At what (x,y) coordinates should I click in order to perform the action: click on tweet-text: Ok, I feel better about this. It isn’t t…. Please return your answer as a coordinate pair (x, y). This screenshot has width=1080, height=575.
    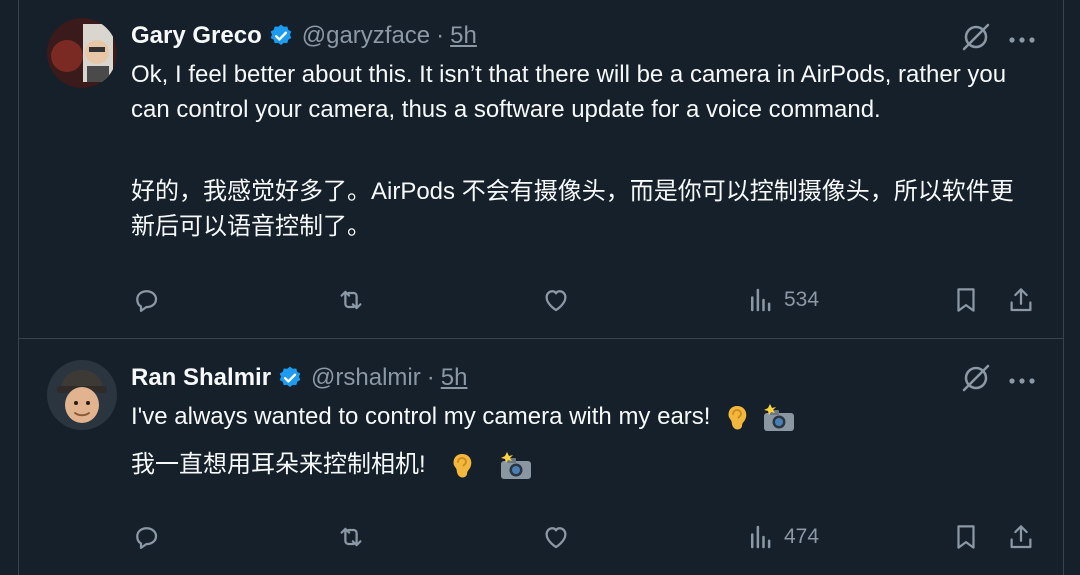
    Looking at the image, I should click on (569, 92).